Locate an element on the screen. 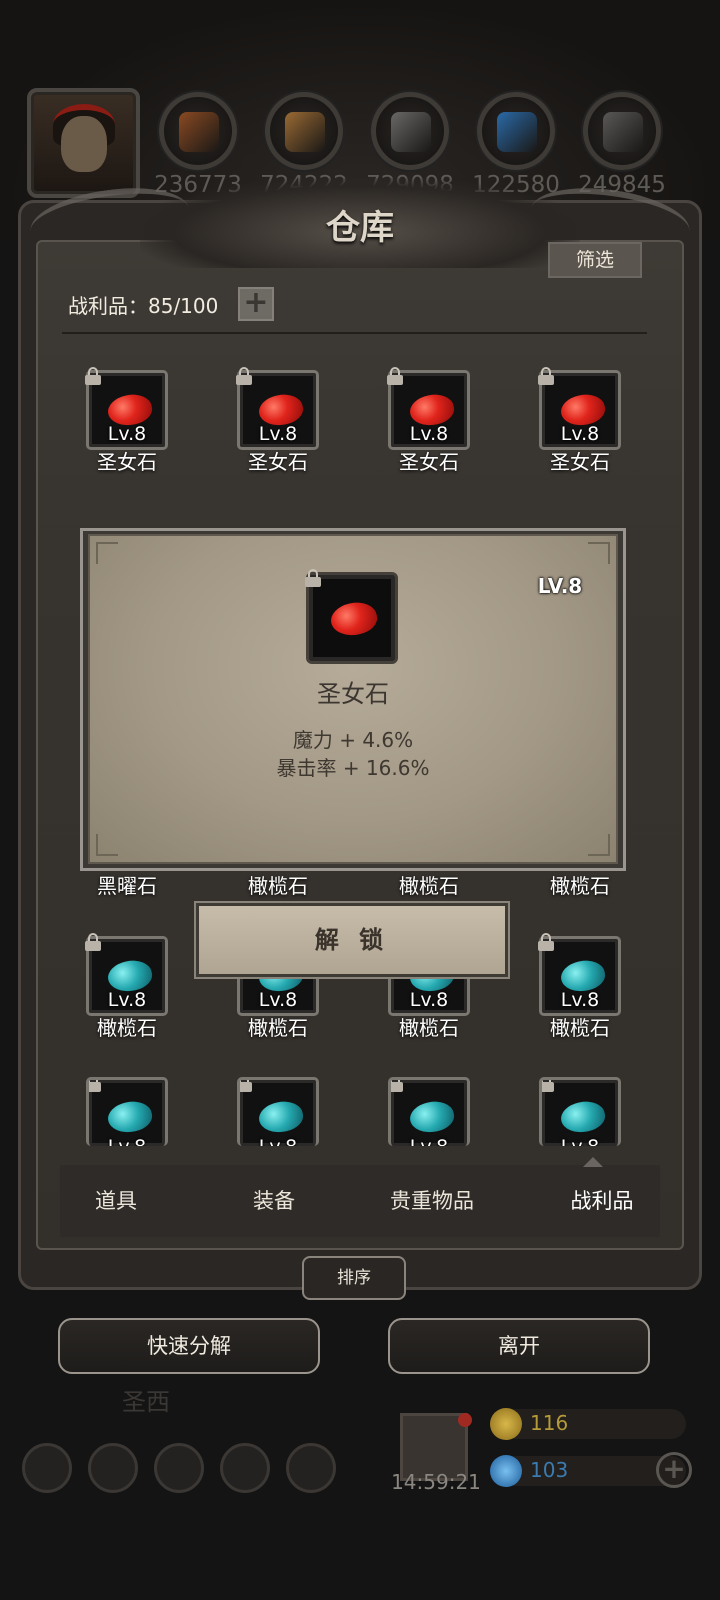  tooltip-item-icon is located at coordinates (351, 616).